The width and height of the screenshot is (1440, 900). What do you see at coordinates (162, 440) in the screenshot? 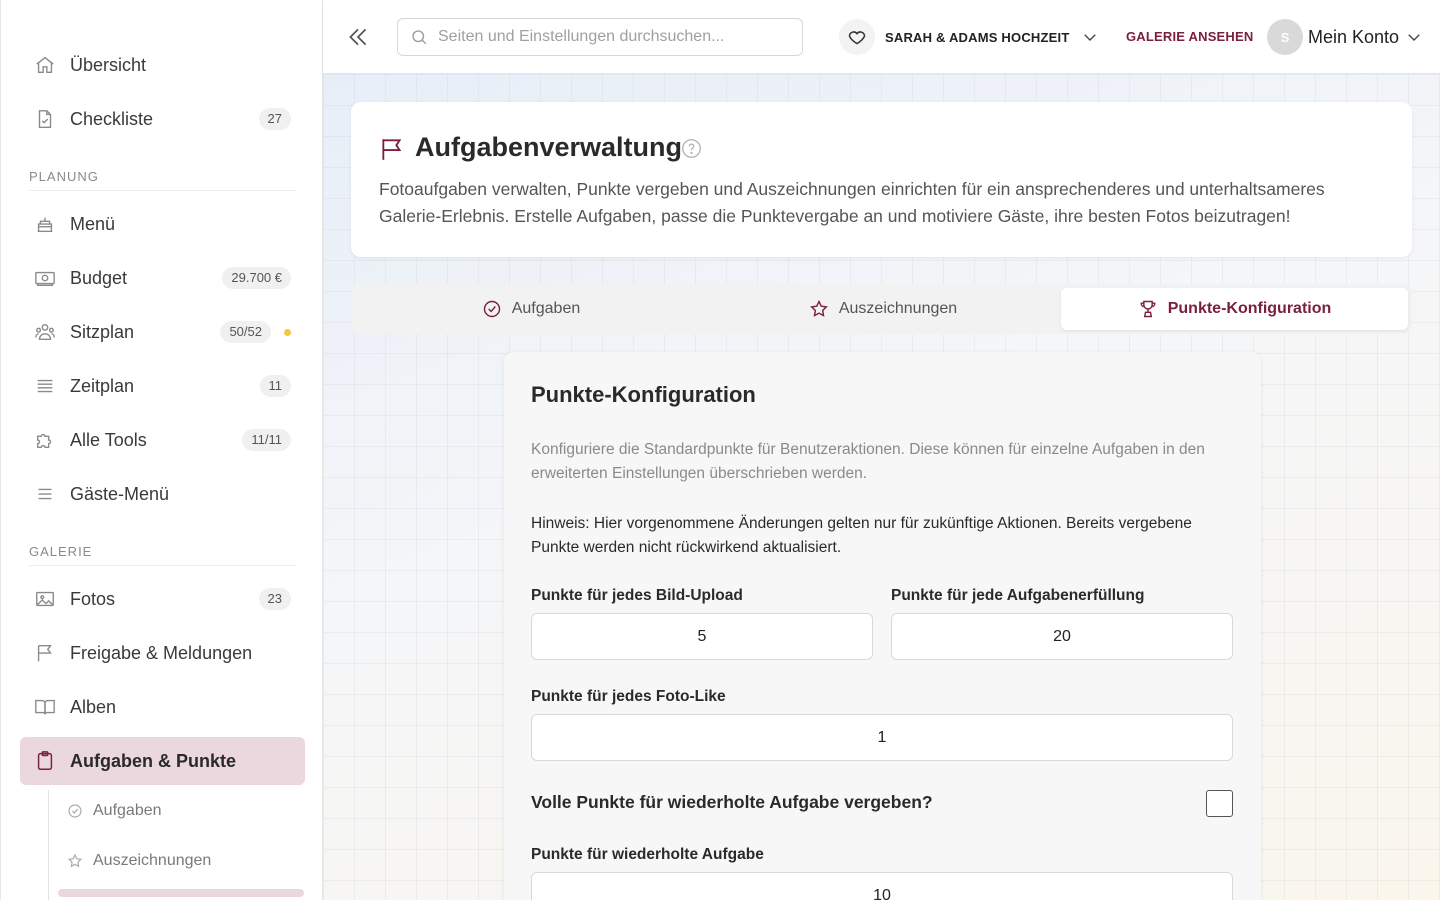
I see `sidebar-item-alle-tools: Alle Tools 11/11` at bounding box center [162, 440].